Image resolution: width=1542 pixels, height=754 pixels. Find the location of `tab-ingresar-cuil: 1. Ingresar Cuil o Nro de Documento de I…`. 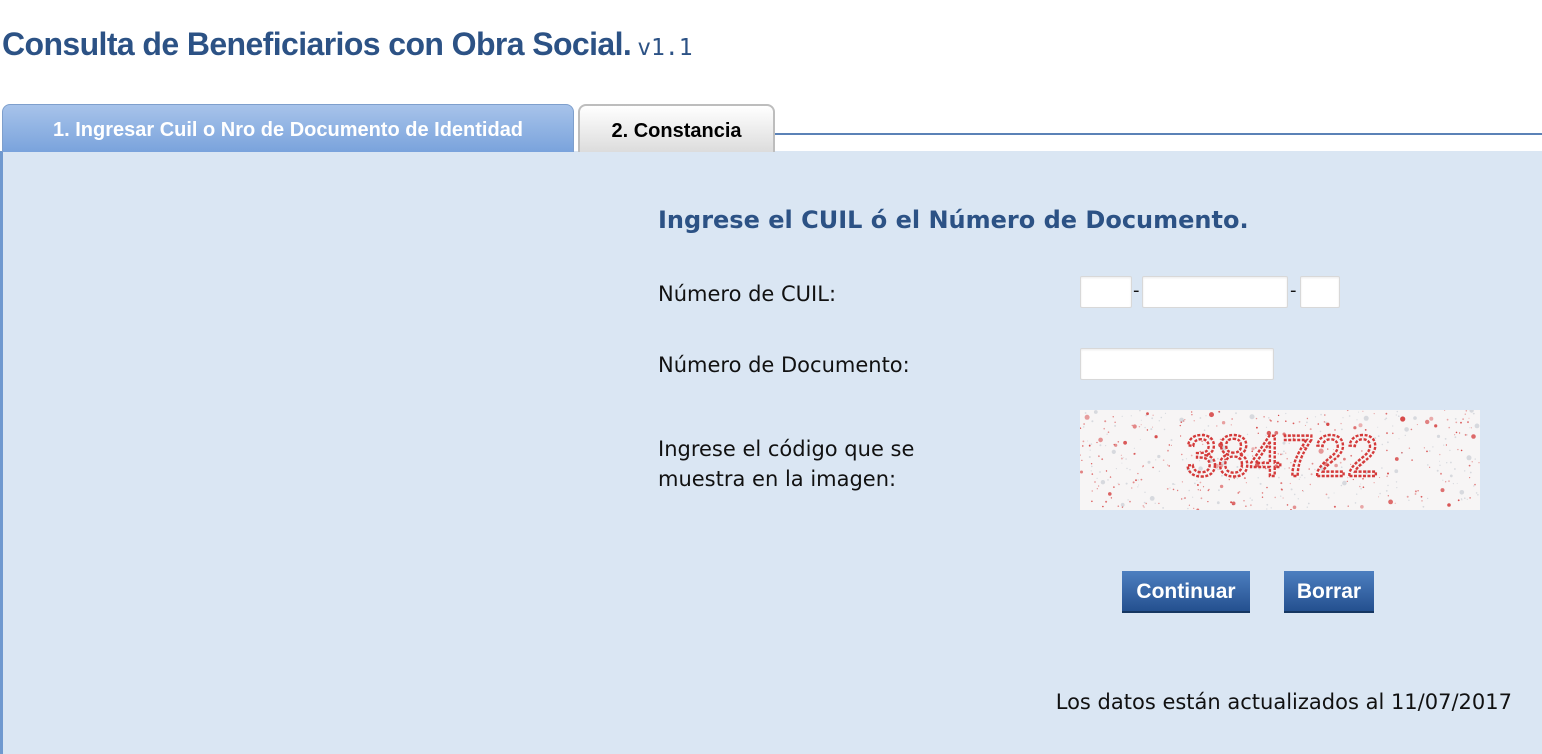

tab-ingresar-cuil: 1. Ingresar Cuil o Nro de Documento de I… is located at coordinates (288, 128).